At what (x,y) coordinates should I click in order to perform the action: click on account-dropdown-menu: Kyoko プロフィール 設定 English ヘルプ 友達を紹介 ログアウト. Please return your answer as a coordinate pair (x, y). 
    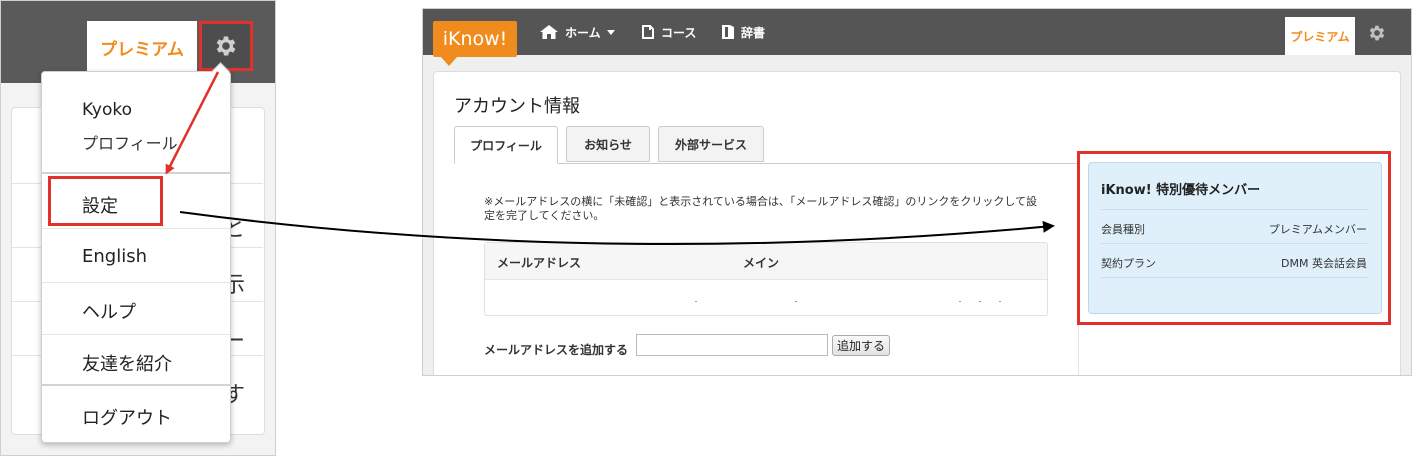
    Looking at the image, I should click on (136, 252).